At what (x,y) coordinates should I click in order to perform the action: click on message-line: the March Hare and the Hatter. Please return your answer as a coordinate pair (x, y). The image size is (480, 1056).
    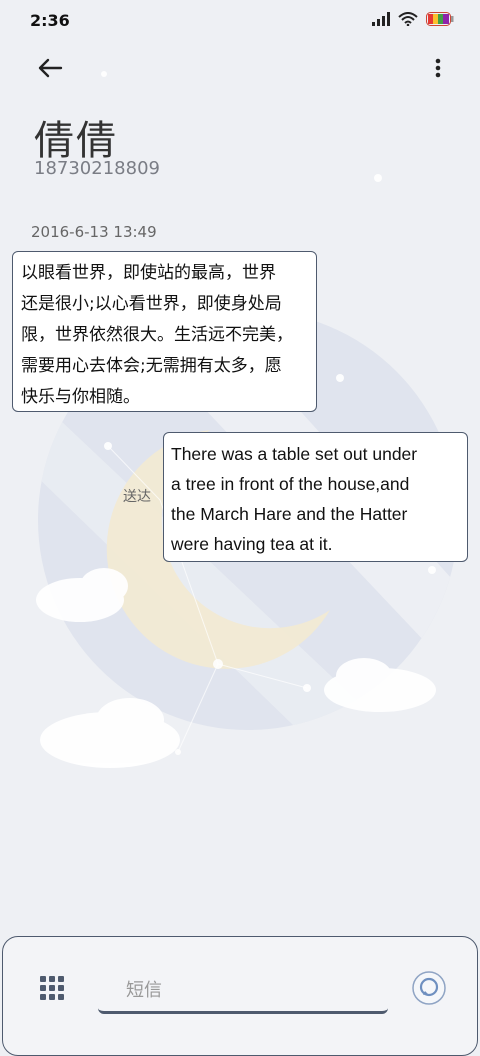
    Looking at the image, I should click on (289, 514).